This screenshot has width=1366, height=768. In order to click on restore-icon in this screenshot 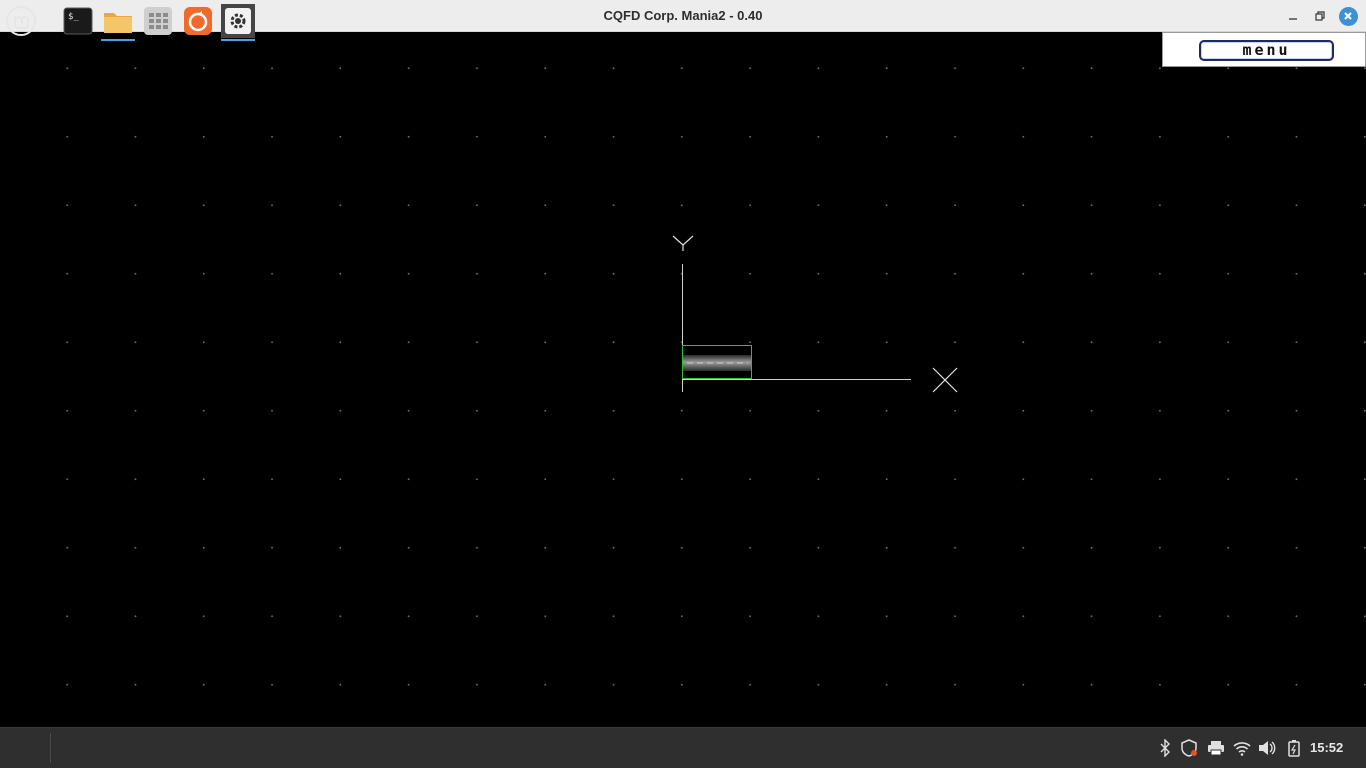, I will do `click(1320, 16)`.